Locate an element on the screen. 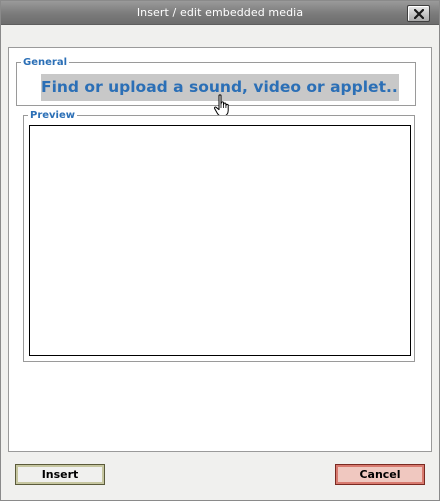 The width and height of the screenshot is (440, 501). dialog-title: Insert / edit embedded media is located at coordinates (220, 12).